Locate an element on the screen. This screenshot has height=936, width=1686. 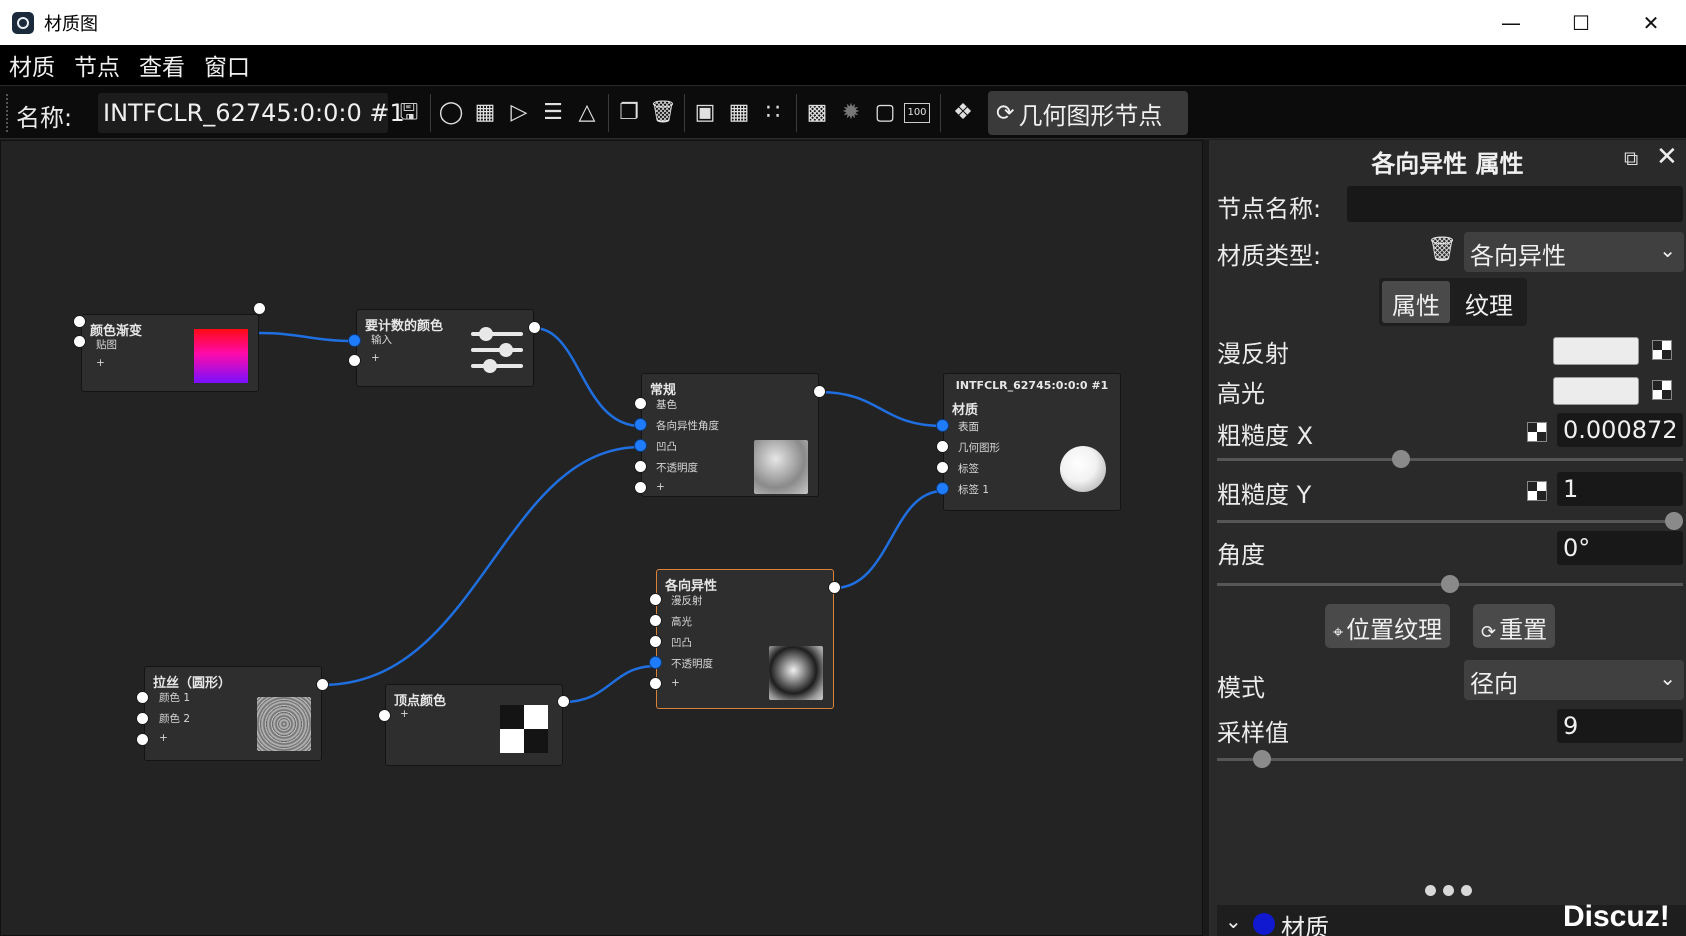
position-texture-button: ⌖ 位置纹理 is located at coordinates (1388, 626).